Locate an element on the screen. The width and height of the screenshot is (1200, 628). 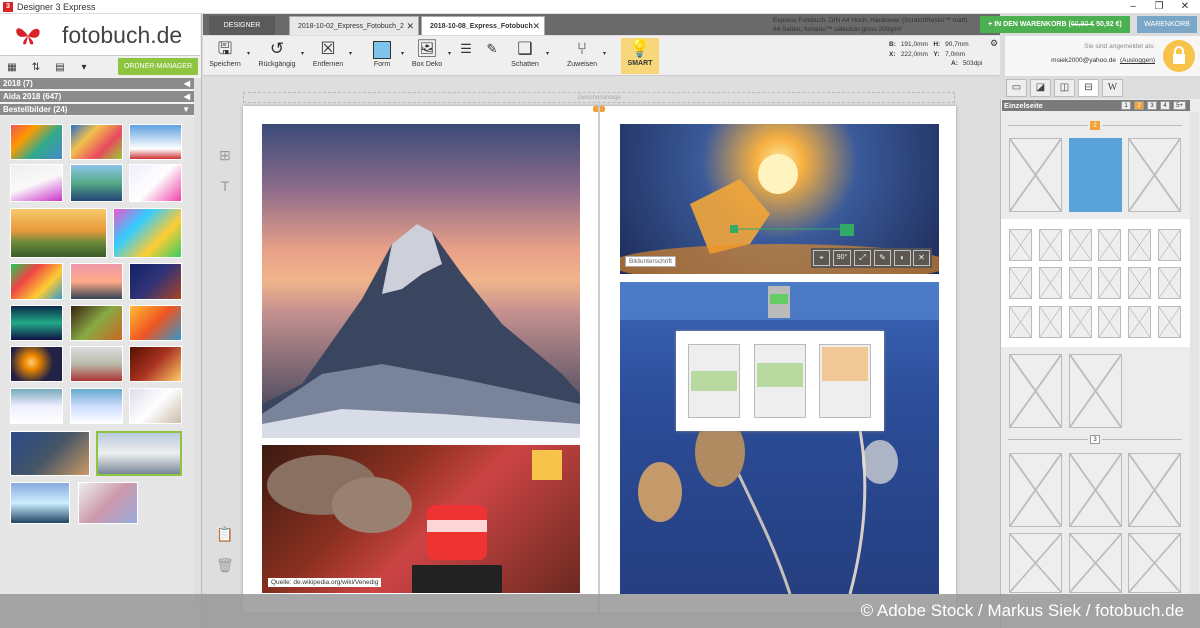
maximize-button: ❐ is located at coordinates (1159, 7).